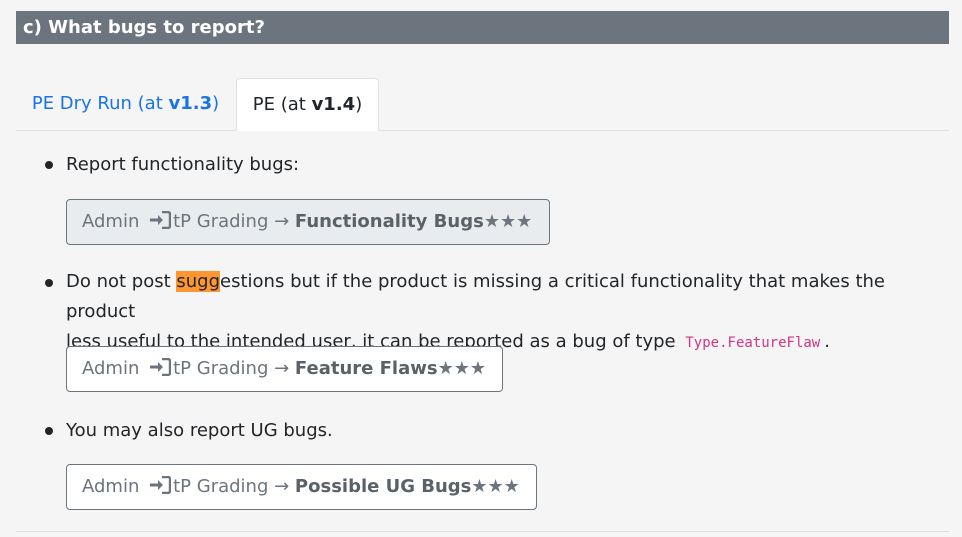  What do you see at coordinates (482, 104) in the screenshot?
I see `tab-bar: PE Dry Run (at v1.3) PE (at v1.4)` at bounding box center [482, 104].